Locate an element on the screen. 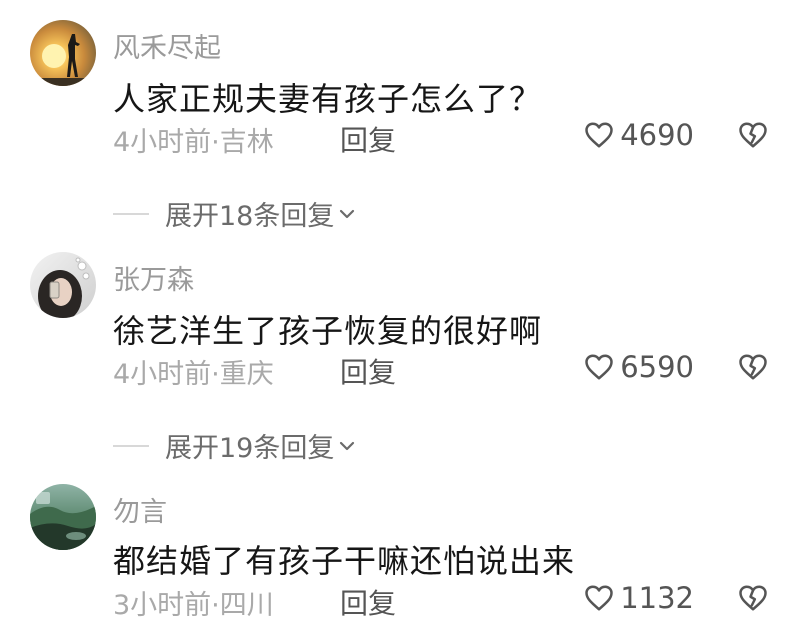 The image size is (800, 628). comment-text: 徐艺洋生了孩子恢复的很好啊 is located at coordinates (328, 331).